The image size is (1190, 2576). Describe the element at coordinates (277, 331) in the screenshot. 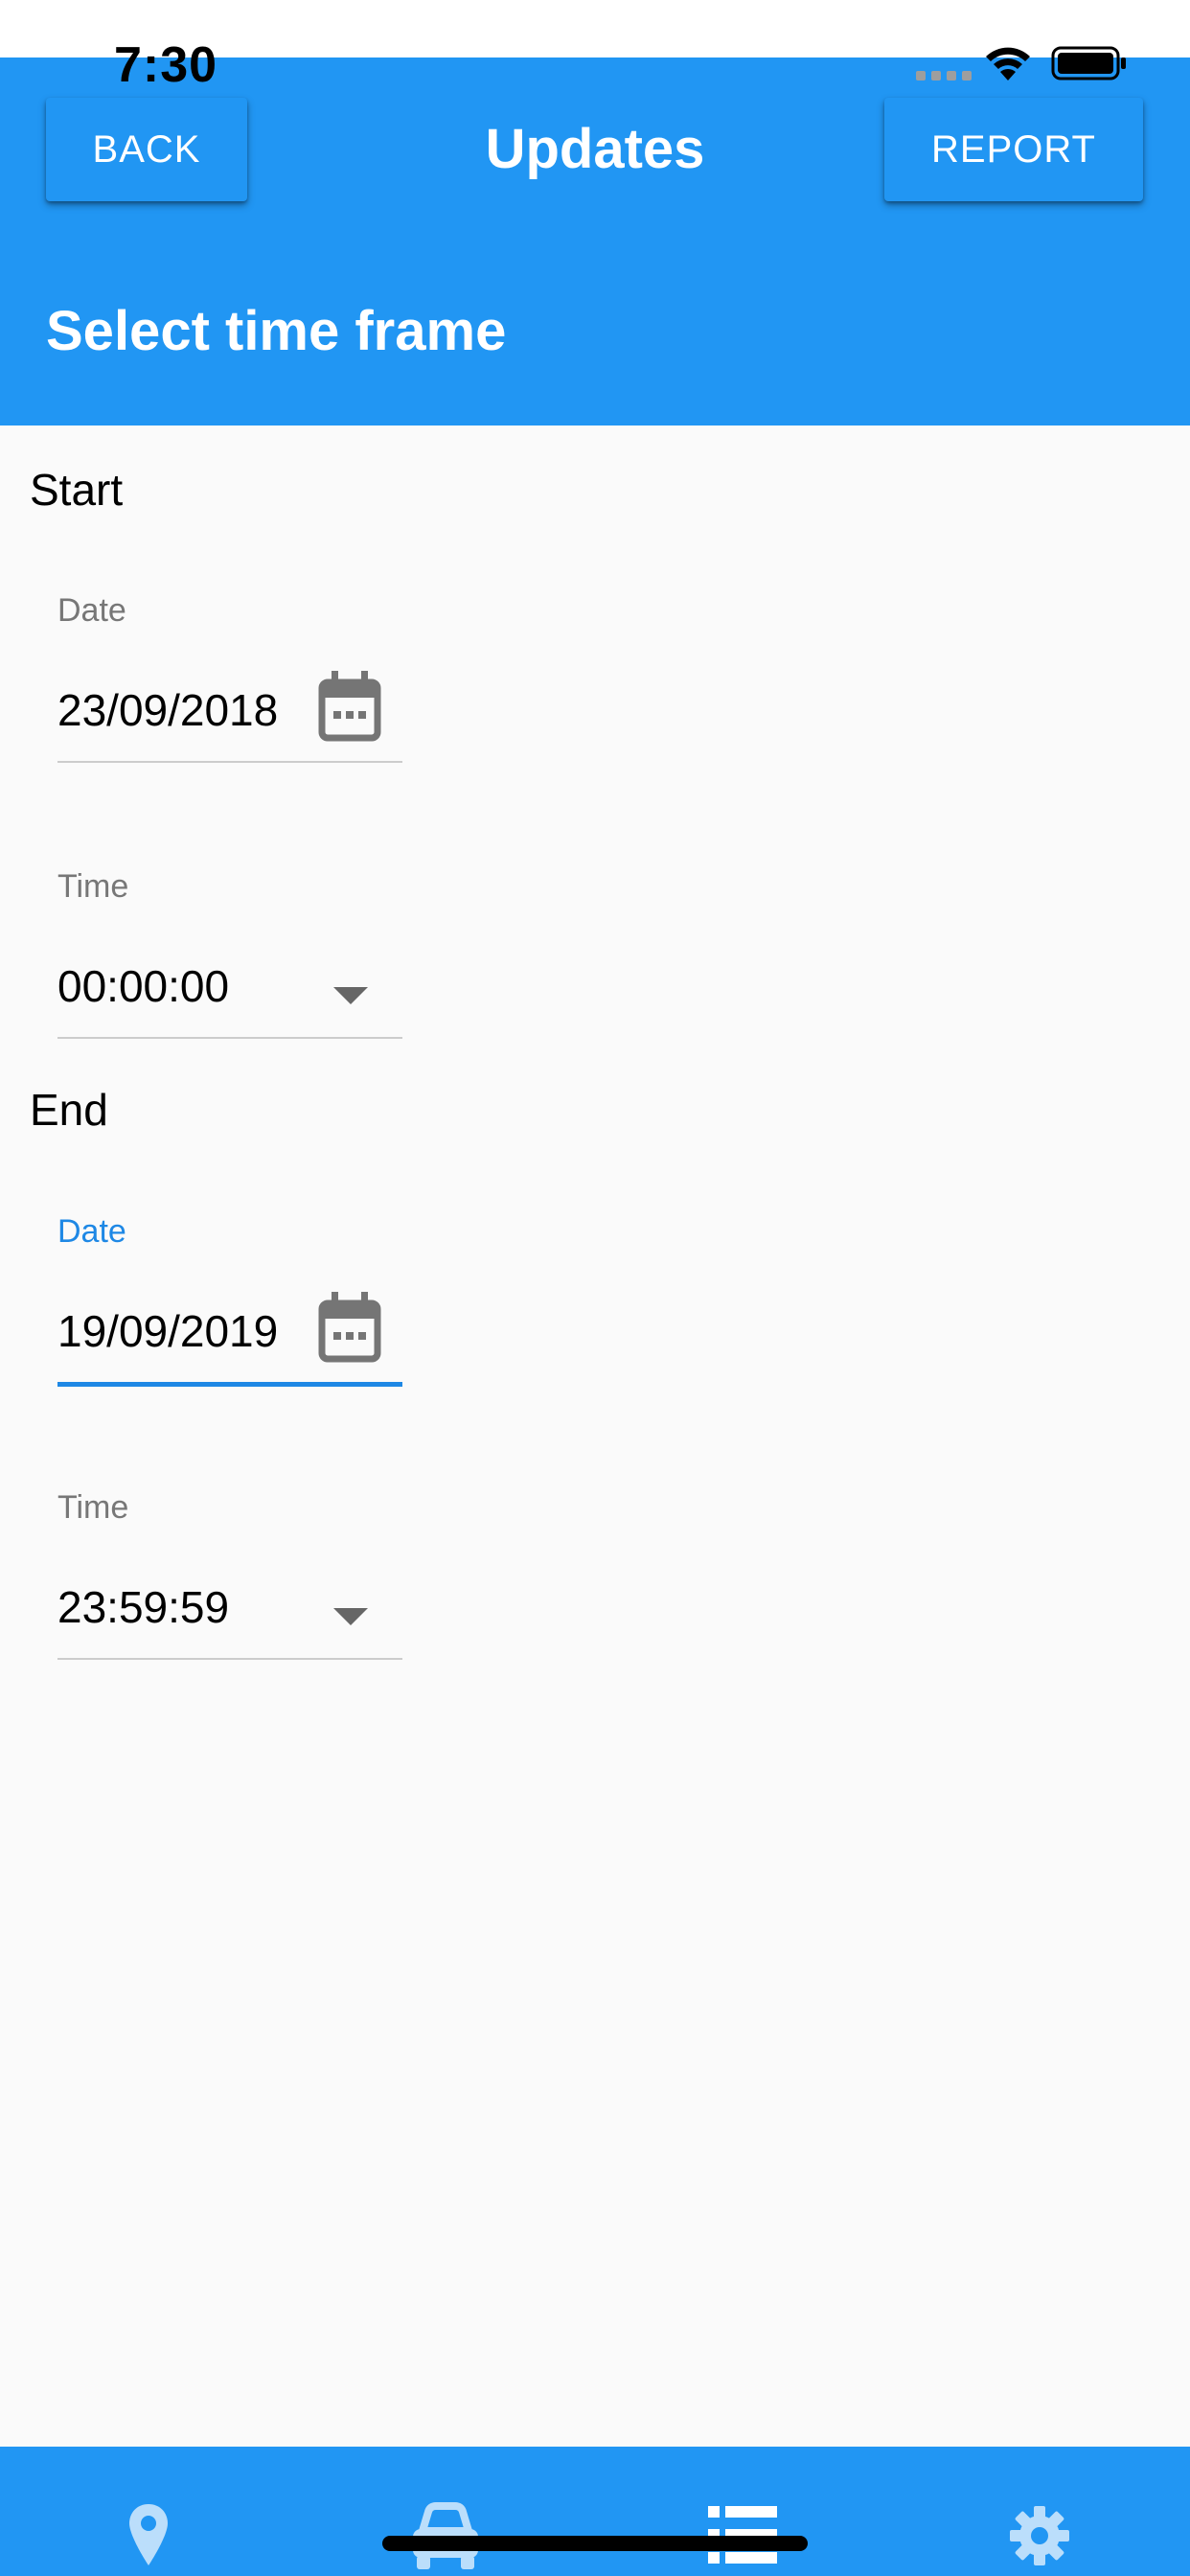

I see `page-subtitle: Select time frame` at that location.